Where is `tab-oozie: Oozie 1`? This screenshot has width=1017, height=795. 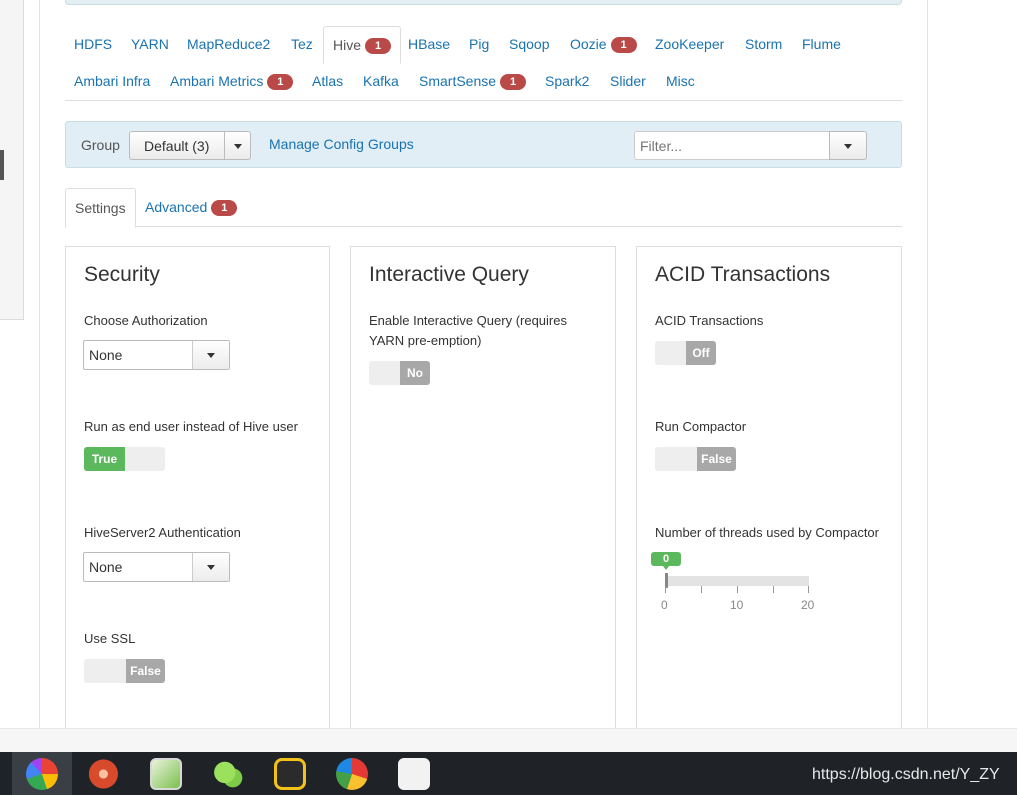 tab-oozie: Oozie 1 is located at coordinates (603, 44).